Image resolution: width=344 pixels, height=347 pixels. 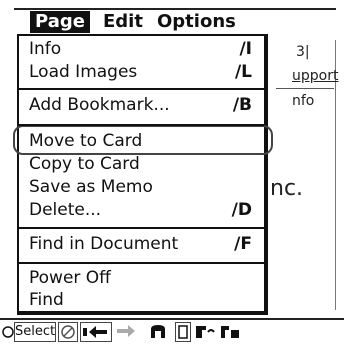 I want to click on bookmark-icon, so click(x=205, y=332).